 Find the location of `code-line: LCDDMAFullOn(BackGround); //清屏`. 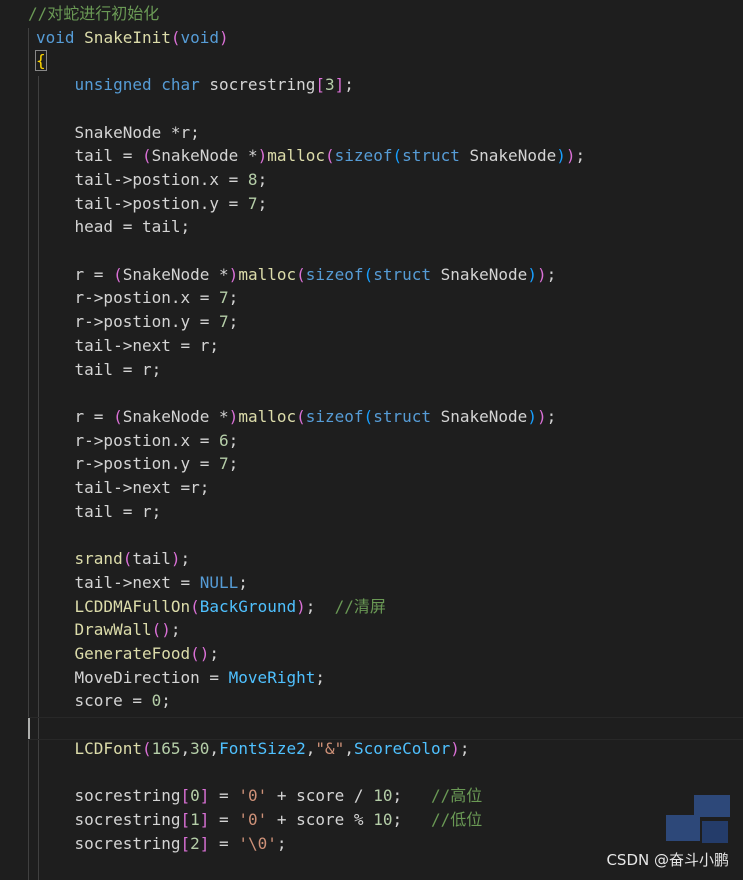

code-line: LCDDMAFullOn(BackGround); //清屏 is located at coordinates (389, 607).